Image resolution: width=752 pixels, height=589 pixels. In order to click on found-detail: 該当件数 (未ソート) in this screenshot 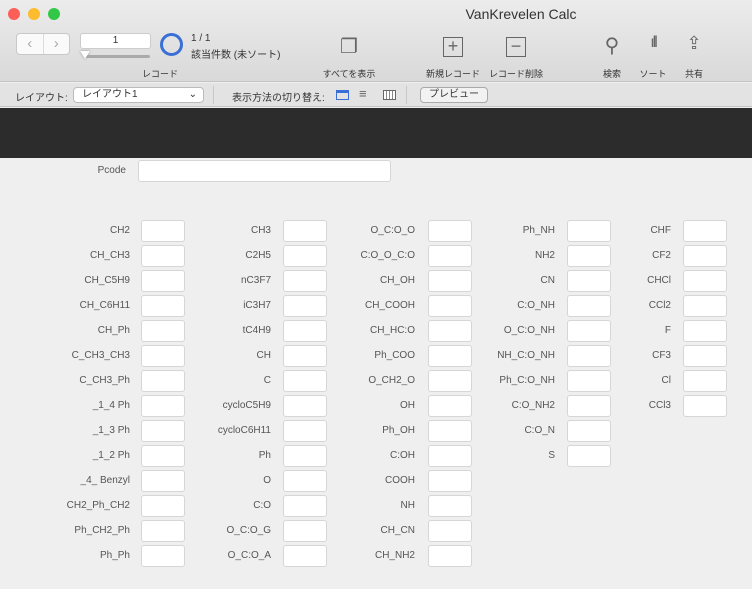, I will do `click(236, 55)`.